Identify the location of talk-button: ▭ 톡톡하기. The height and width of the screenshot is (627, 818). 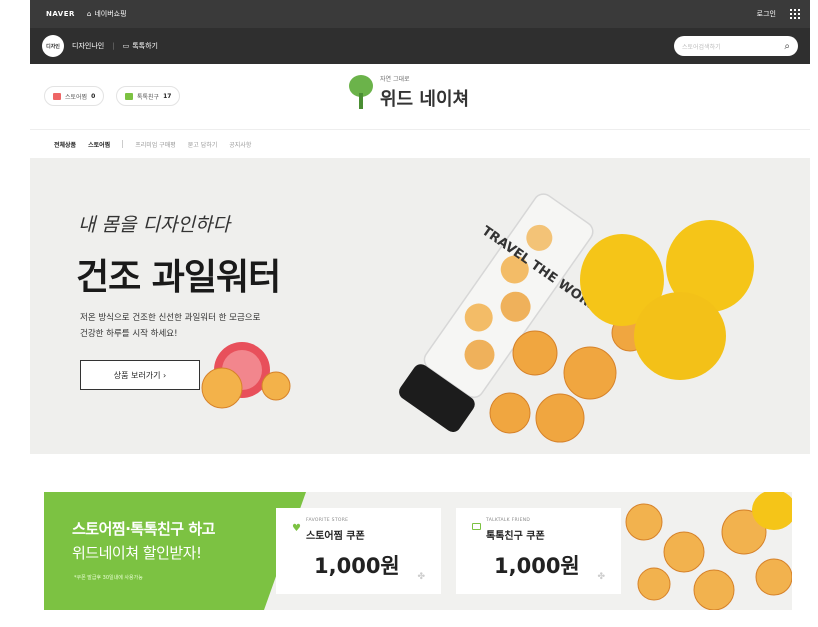
(140, 46).